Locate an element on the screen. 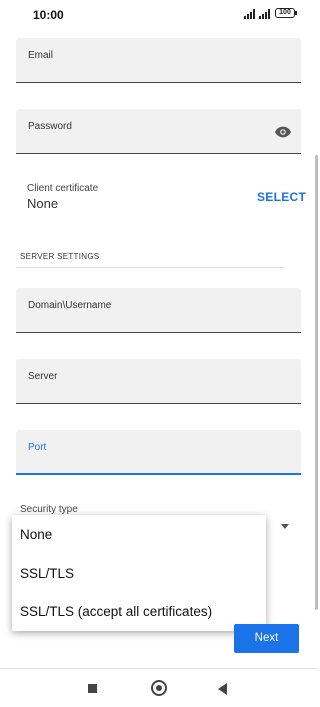 The image size is (320, 707). back-nav-icon is located at coordinates (222, 689).